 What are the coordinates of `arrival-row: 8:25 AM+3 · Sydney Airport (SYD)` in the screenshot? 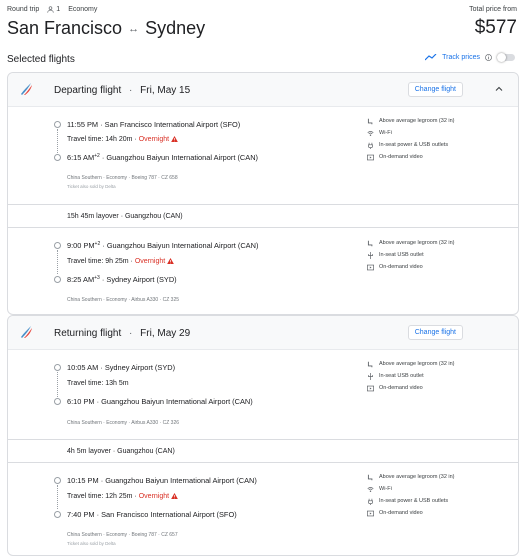 It's located at (122, 279).